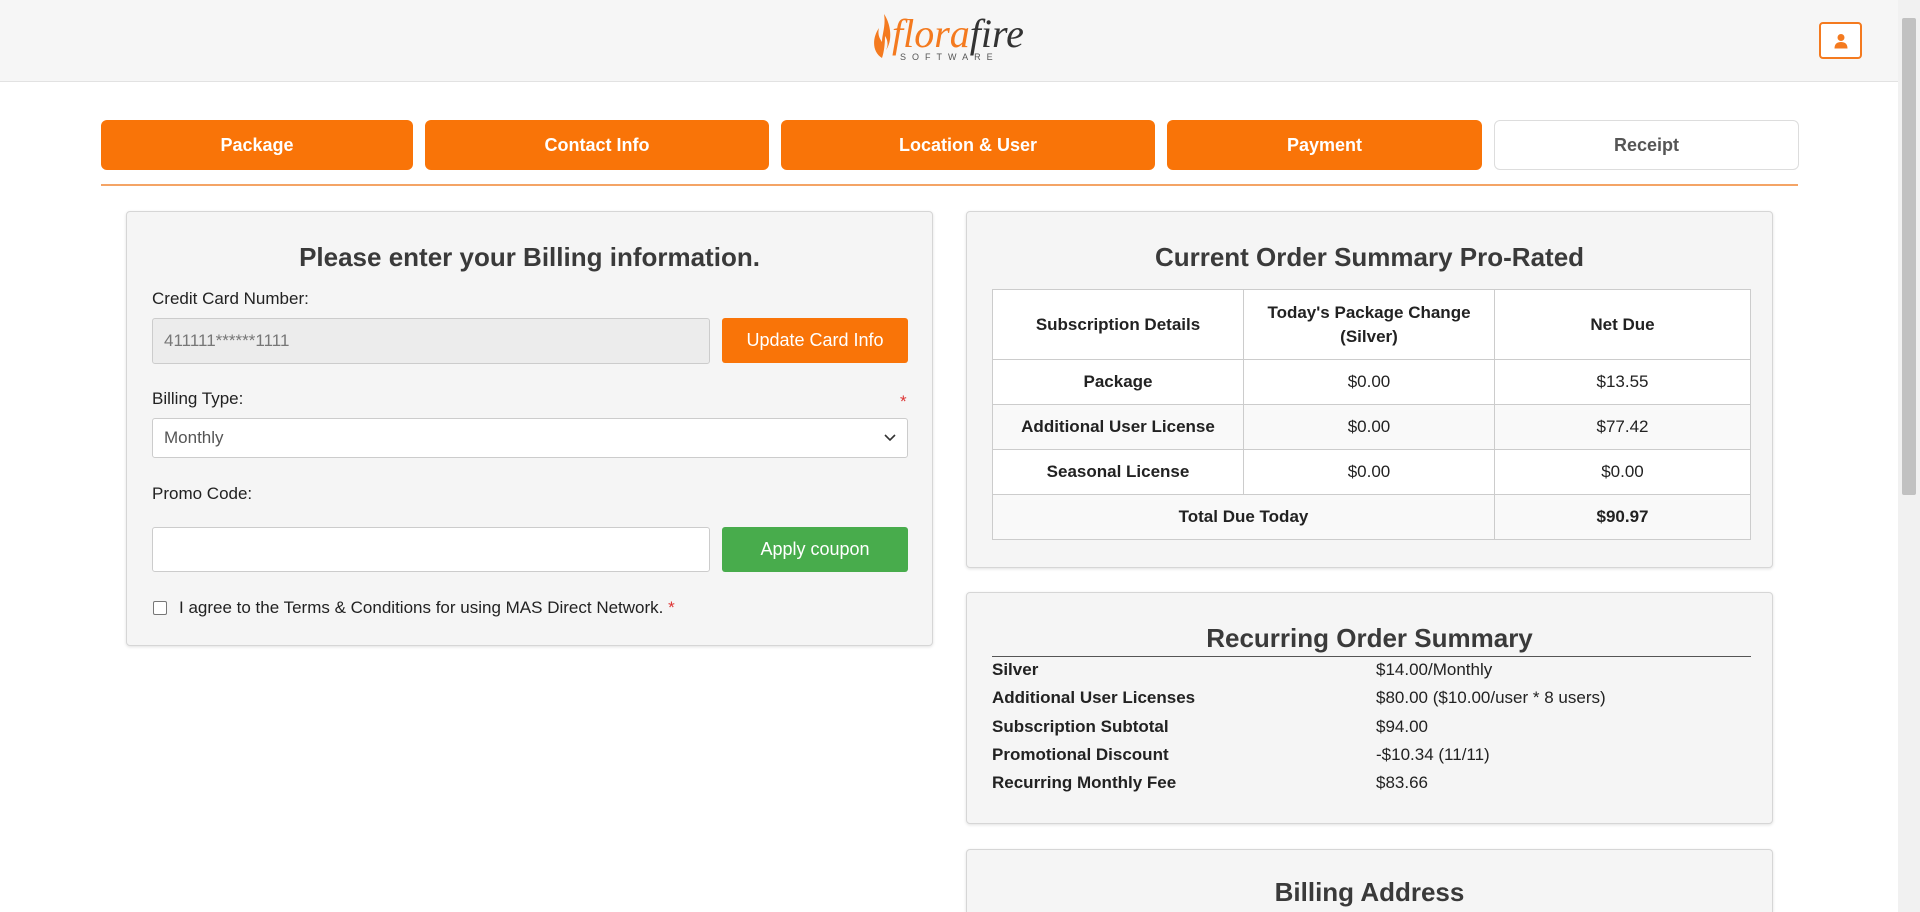 The height and width of the screenshot is (912, 1920). What do you see at coordinates (815, 340) in the screenshot?
I see `update-card-info-button: Update Card Info` at bounding box center [815, 340].